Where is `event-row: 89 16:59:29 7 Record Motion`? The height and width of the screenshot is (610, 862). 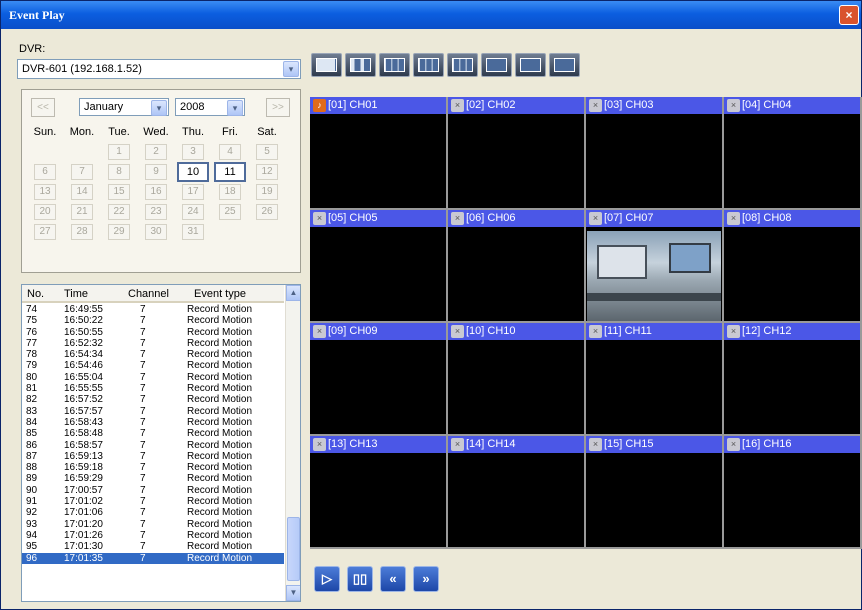
event-row: 89 16:59:29 7 Record Motion is located at coordinates (153, 478).